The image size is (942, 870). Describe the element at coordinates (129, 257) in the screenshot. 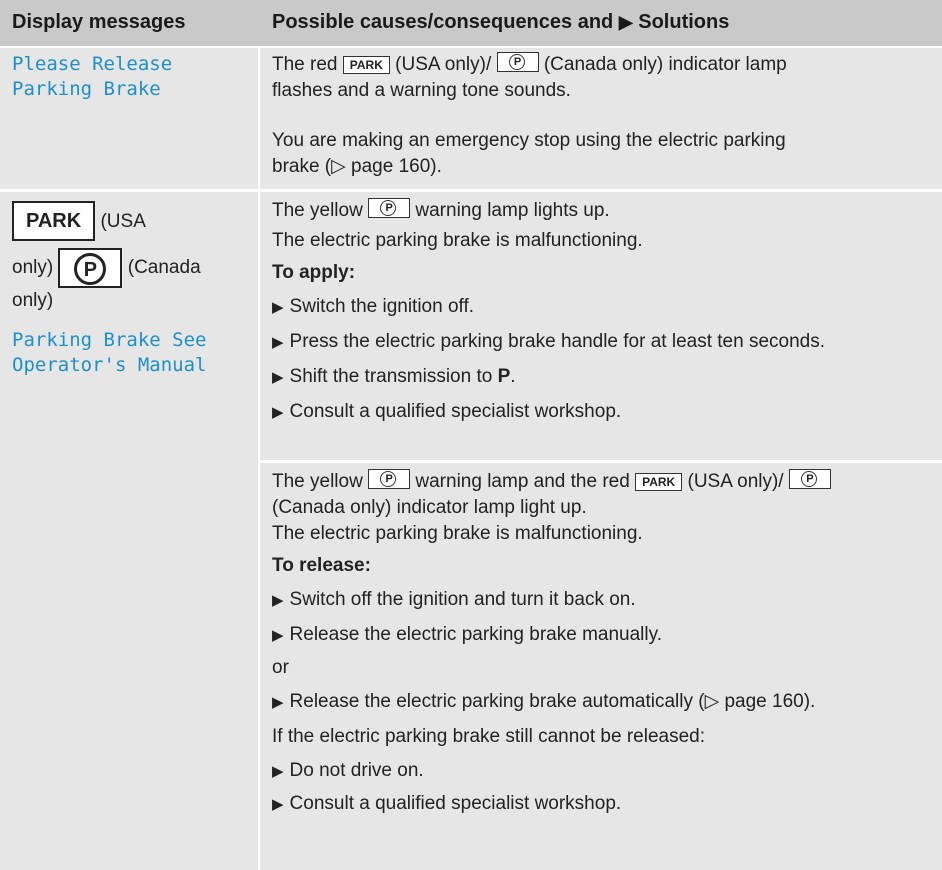

I see `row2-symbols: PARK (USA only) P (Canada only)` at that location.